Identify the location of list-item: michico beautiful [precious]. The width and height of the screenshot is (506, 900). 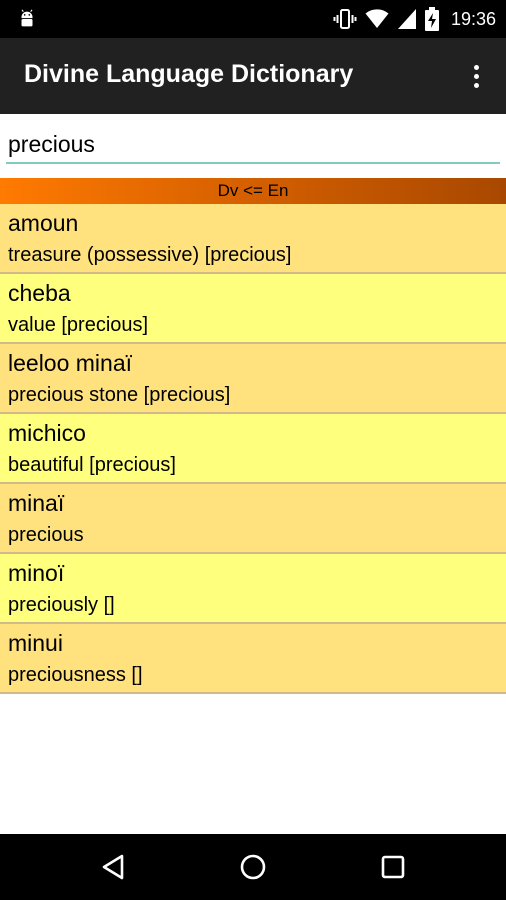
(253, 449).